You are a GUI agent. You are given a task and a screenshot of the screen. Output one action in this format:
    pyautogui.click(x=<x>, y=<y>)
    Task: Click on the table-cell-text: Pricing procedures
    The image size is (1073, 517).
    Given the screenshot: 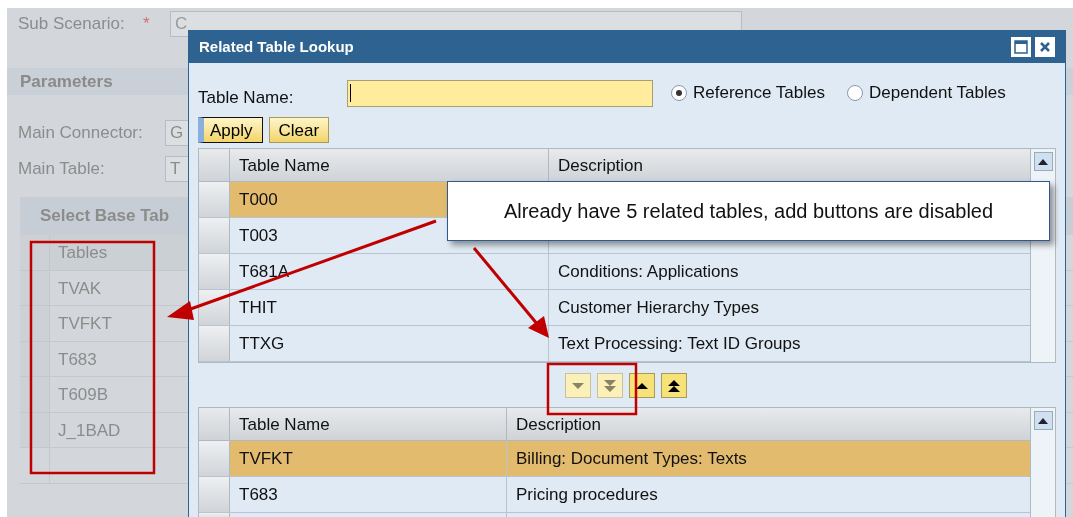 What is the action you would take?
    pyautogui.click(x=587, y=495)
    